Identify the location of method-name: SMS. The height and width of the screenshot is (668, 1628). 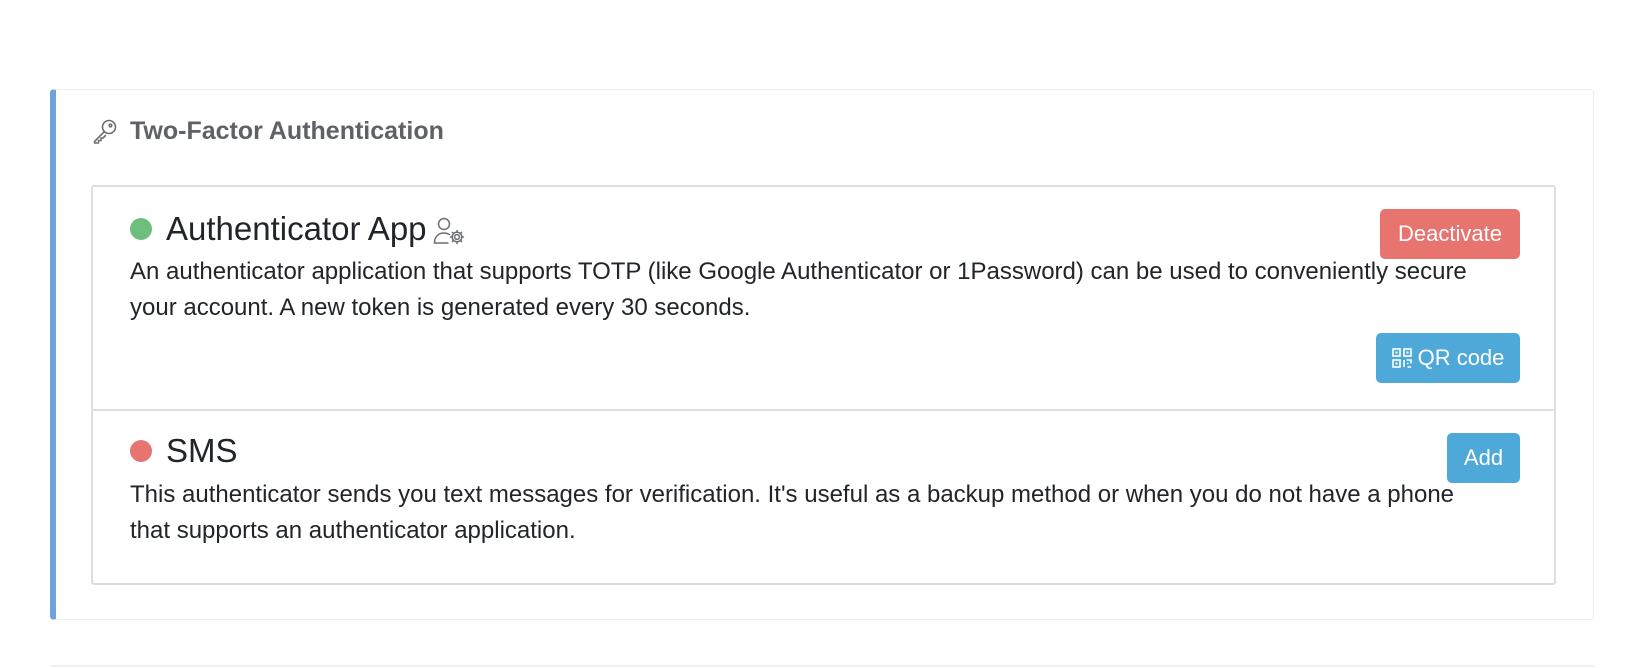
(202, 450).